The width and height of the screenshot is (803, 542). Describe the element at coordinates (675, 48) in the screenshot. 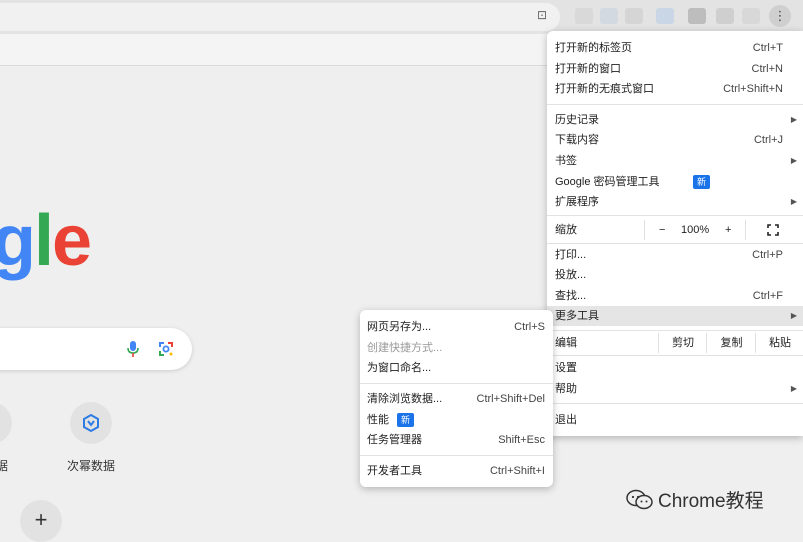

I see `menu-item-new-tab: 打开新的标签页 Ctrl+T` at that location.